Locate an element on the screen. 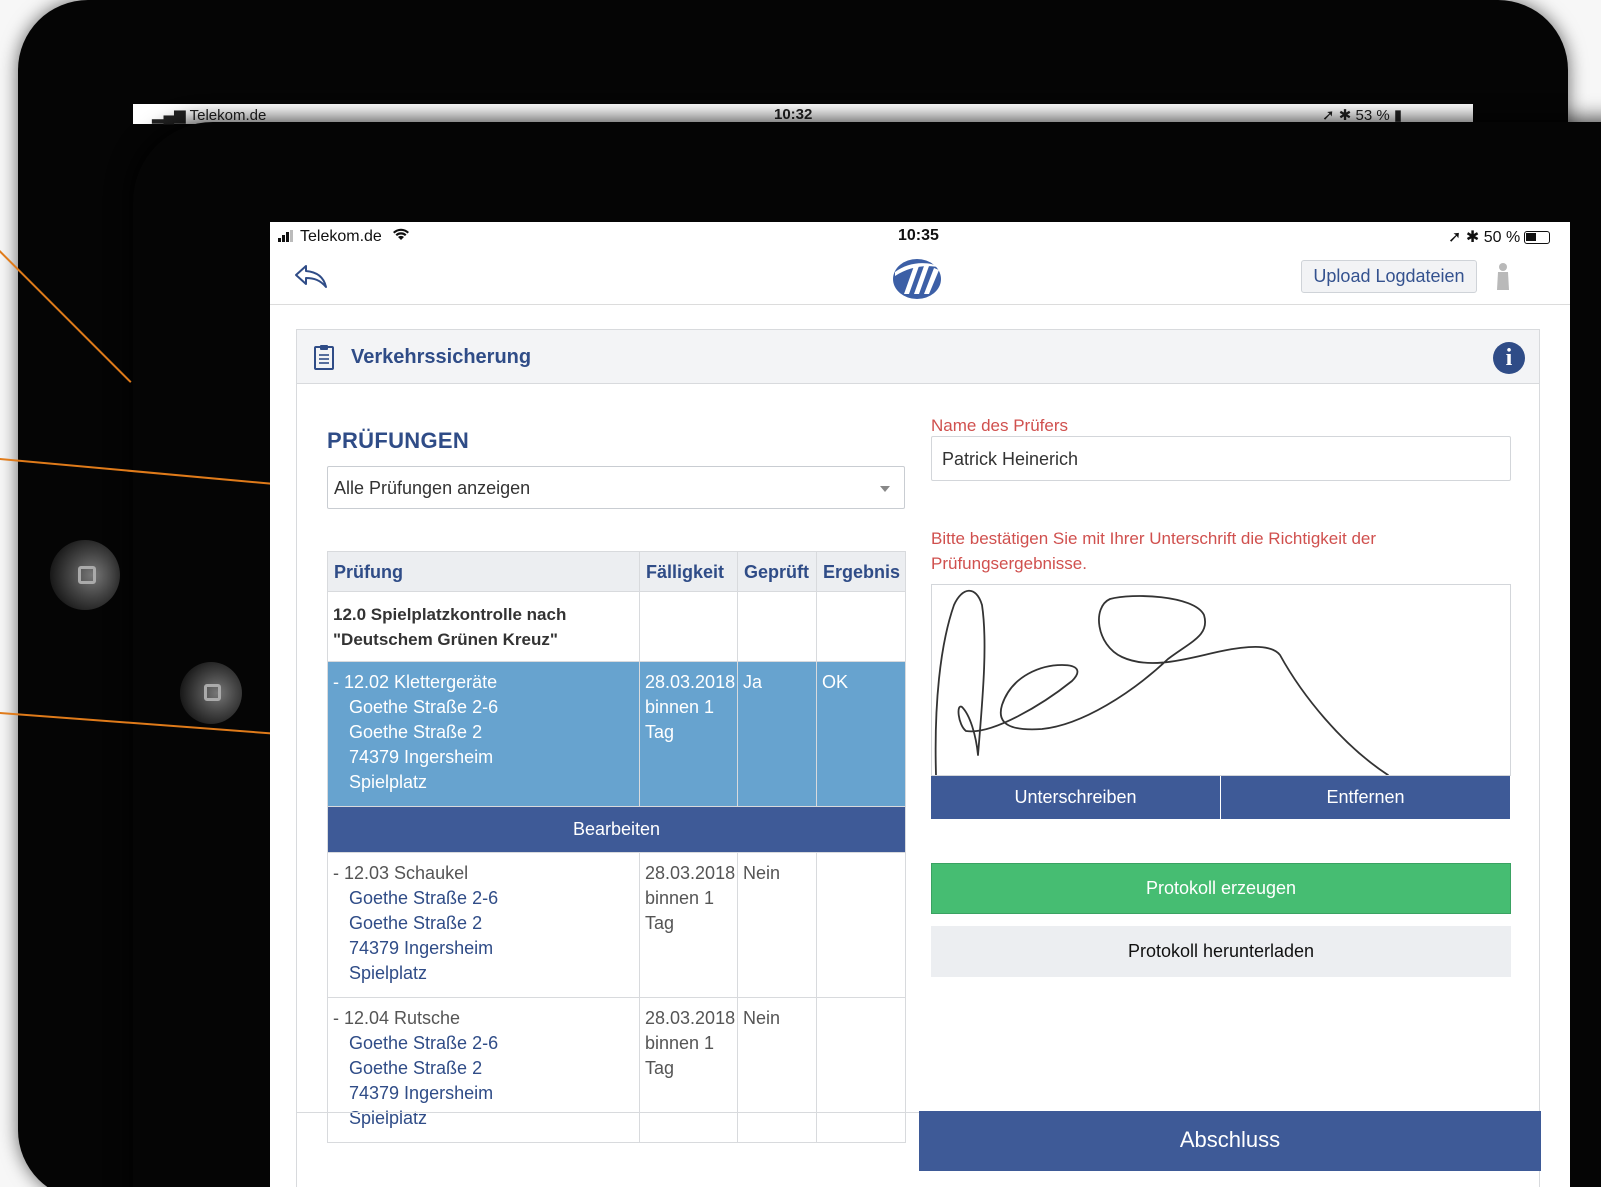 This screenshot has height=1187, width=1601. status-right: ➚ ✱ 50 % is located at coordinates (1499, 237).